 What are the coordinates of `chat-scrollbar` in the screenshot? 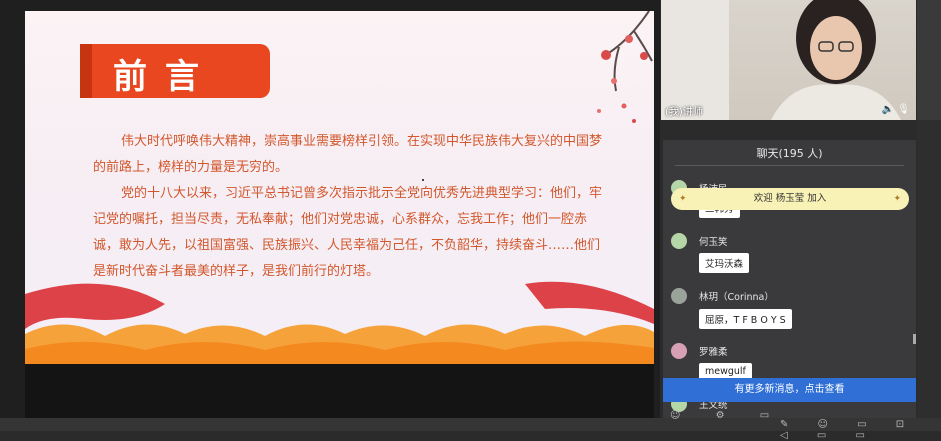 It's located at (914, 339).